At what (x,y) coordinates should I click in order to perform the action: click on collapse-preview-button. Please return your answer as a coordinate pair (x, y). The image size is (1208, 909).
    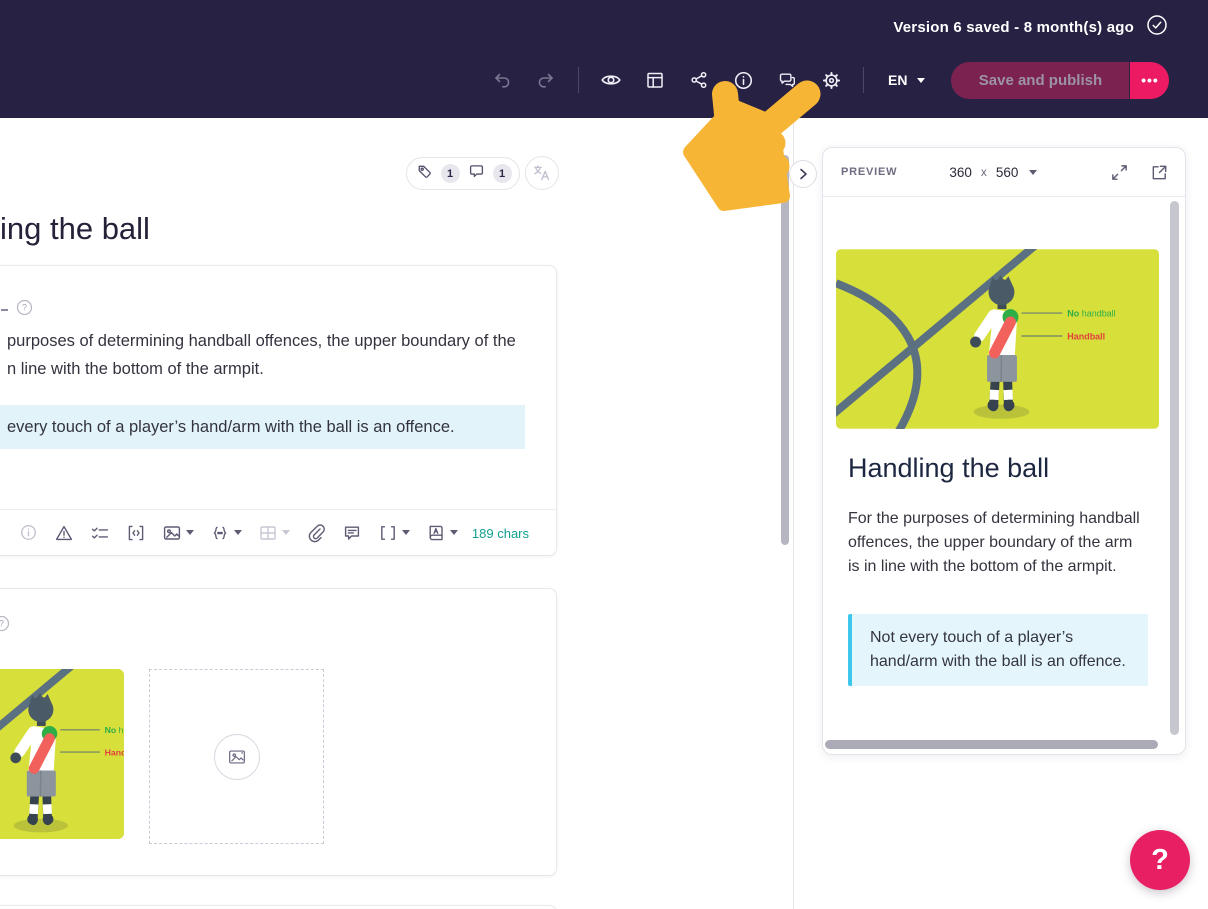
    Looking at the image, I should click on (803, 174).